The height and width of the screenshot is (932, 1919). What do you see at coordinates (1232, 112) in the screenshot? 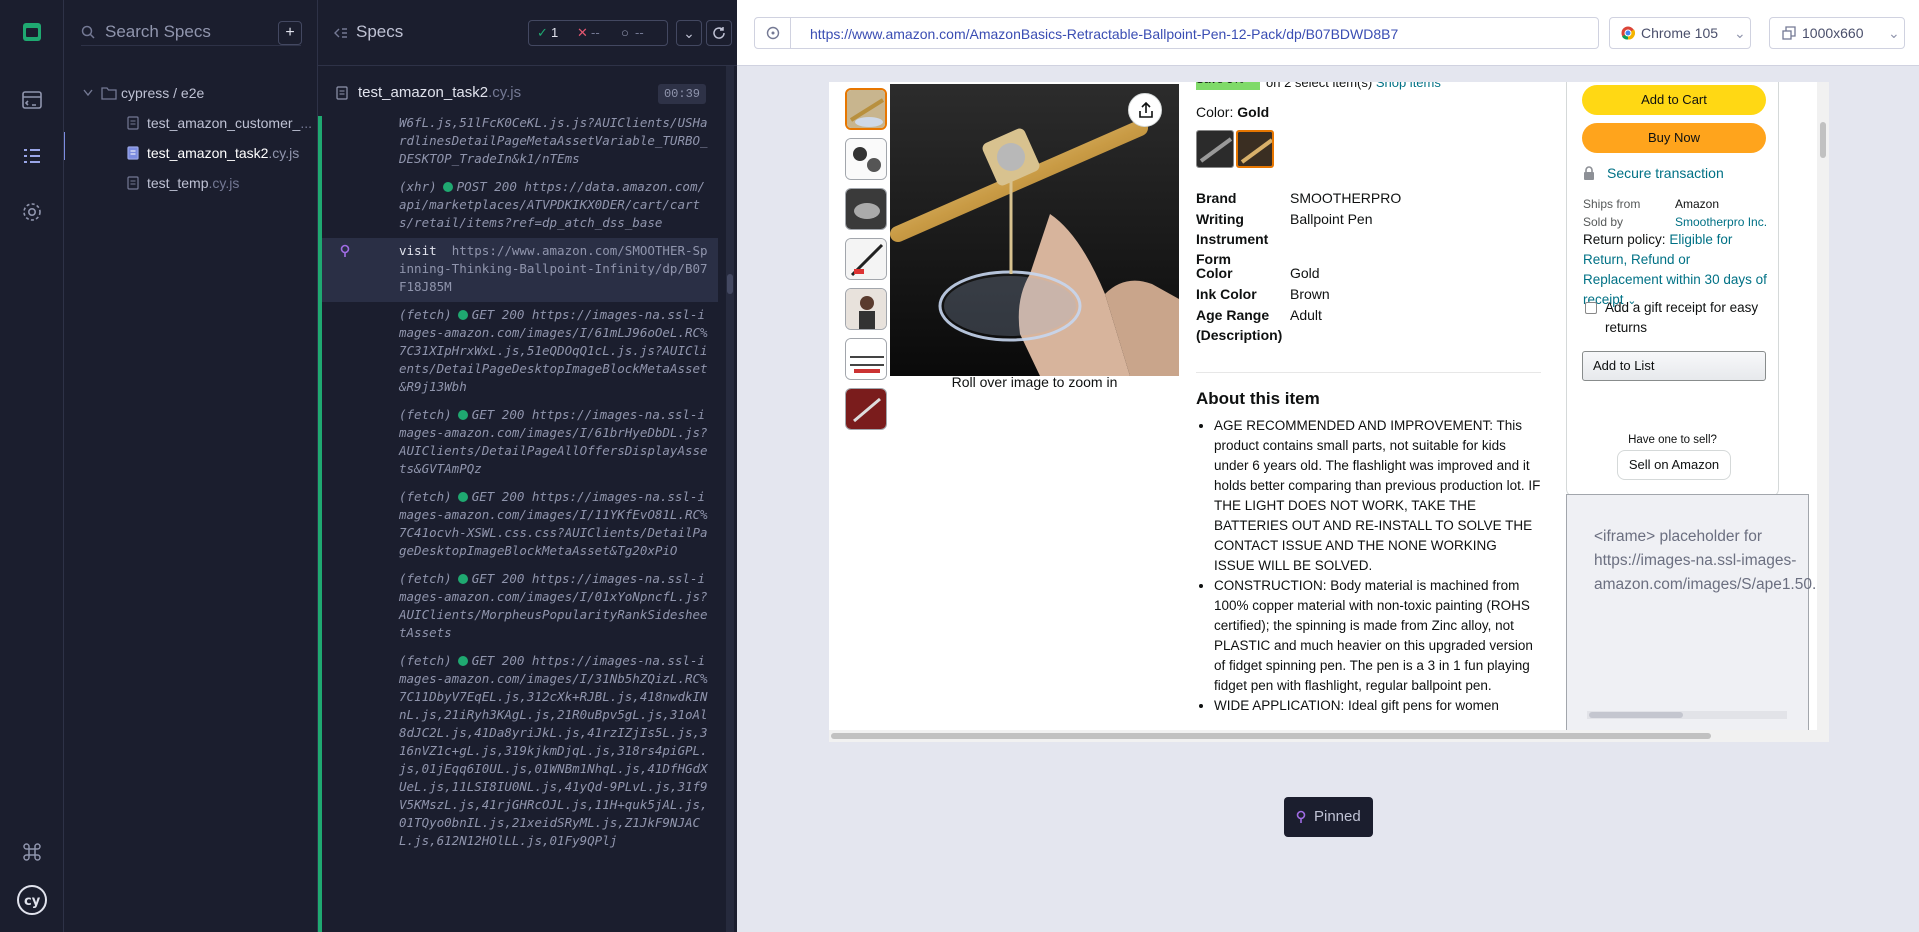
I see `color-selector-label: Color: Gold` at bounding box center [1232, 112].